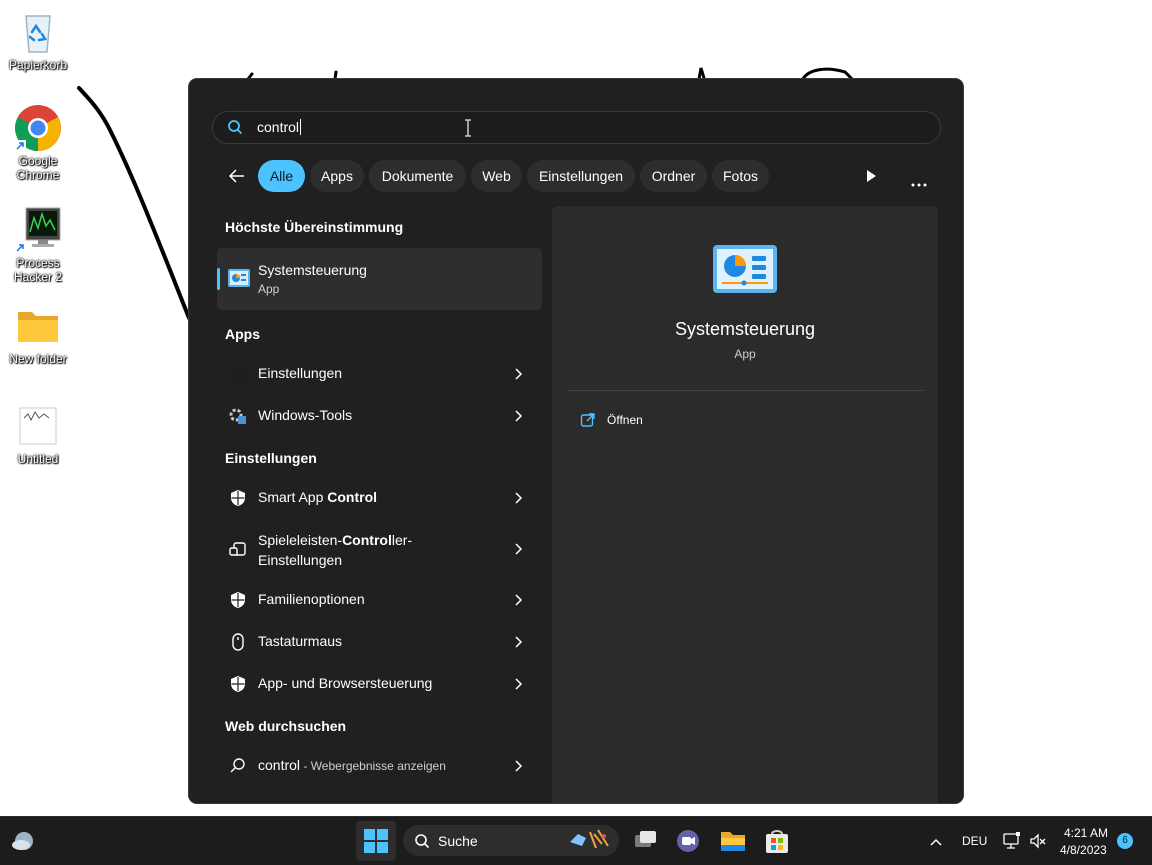 Image resolution: width=1152 pixels, height=865 pixels. Describe the element at coordinates (38, 426) in the screenshot. I see `image-file-icon` at that location.